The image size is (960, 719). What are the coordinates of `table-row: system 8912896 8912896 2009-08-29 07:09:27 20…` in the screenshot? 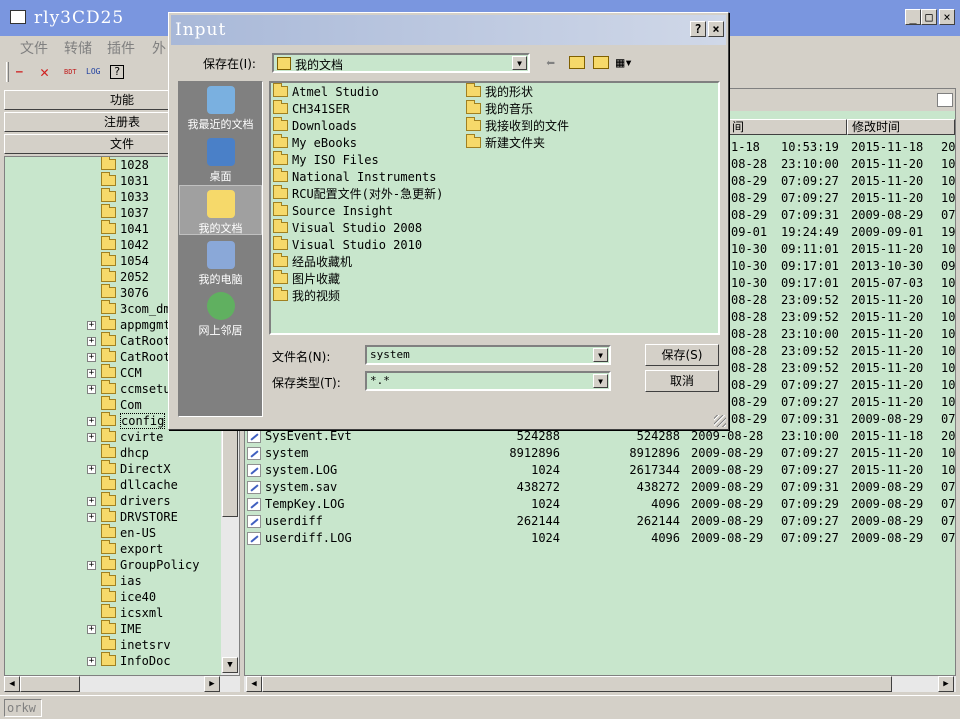 It's located at (600, 453).